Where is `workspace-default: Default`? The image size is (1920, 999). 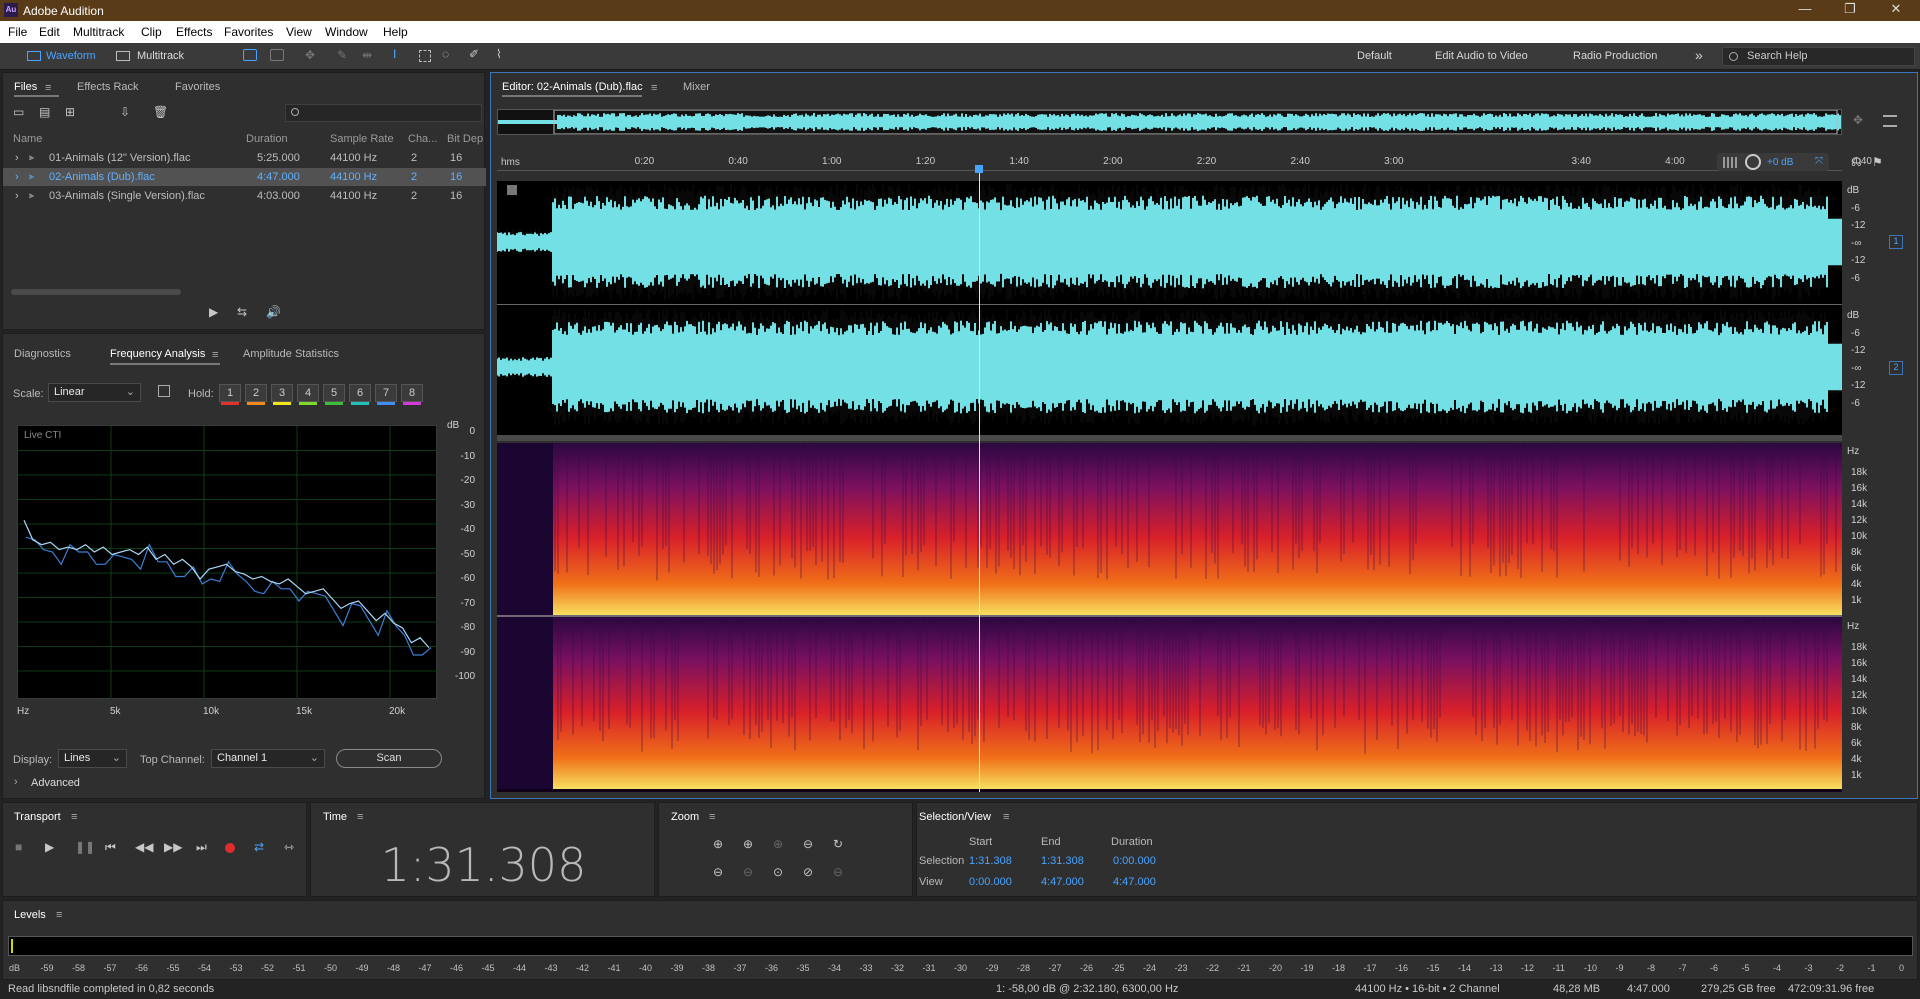
workspace-default: Default is located at coordinates (1374, 56).